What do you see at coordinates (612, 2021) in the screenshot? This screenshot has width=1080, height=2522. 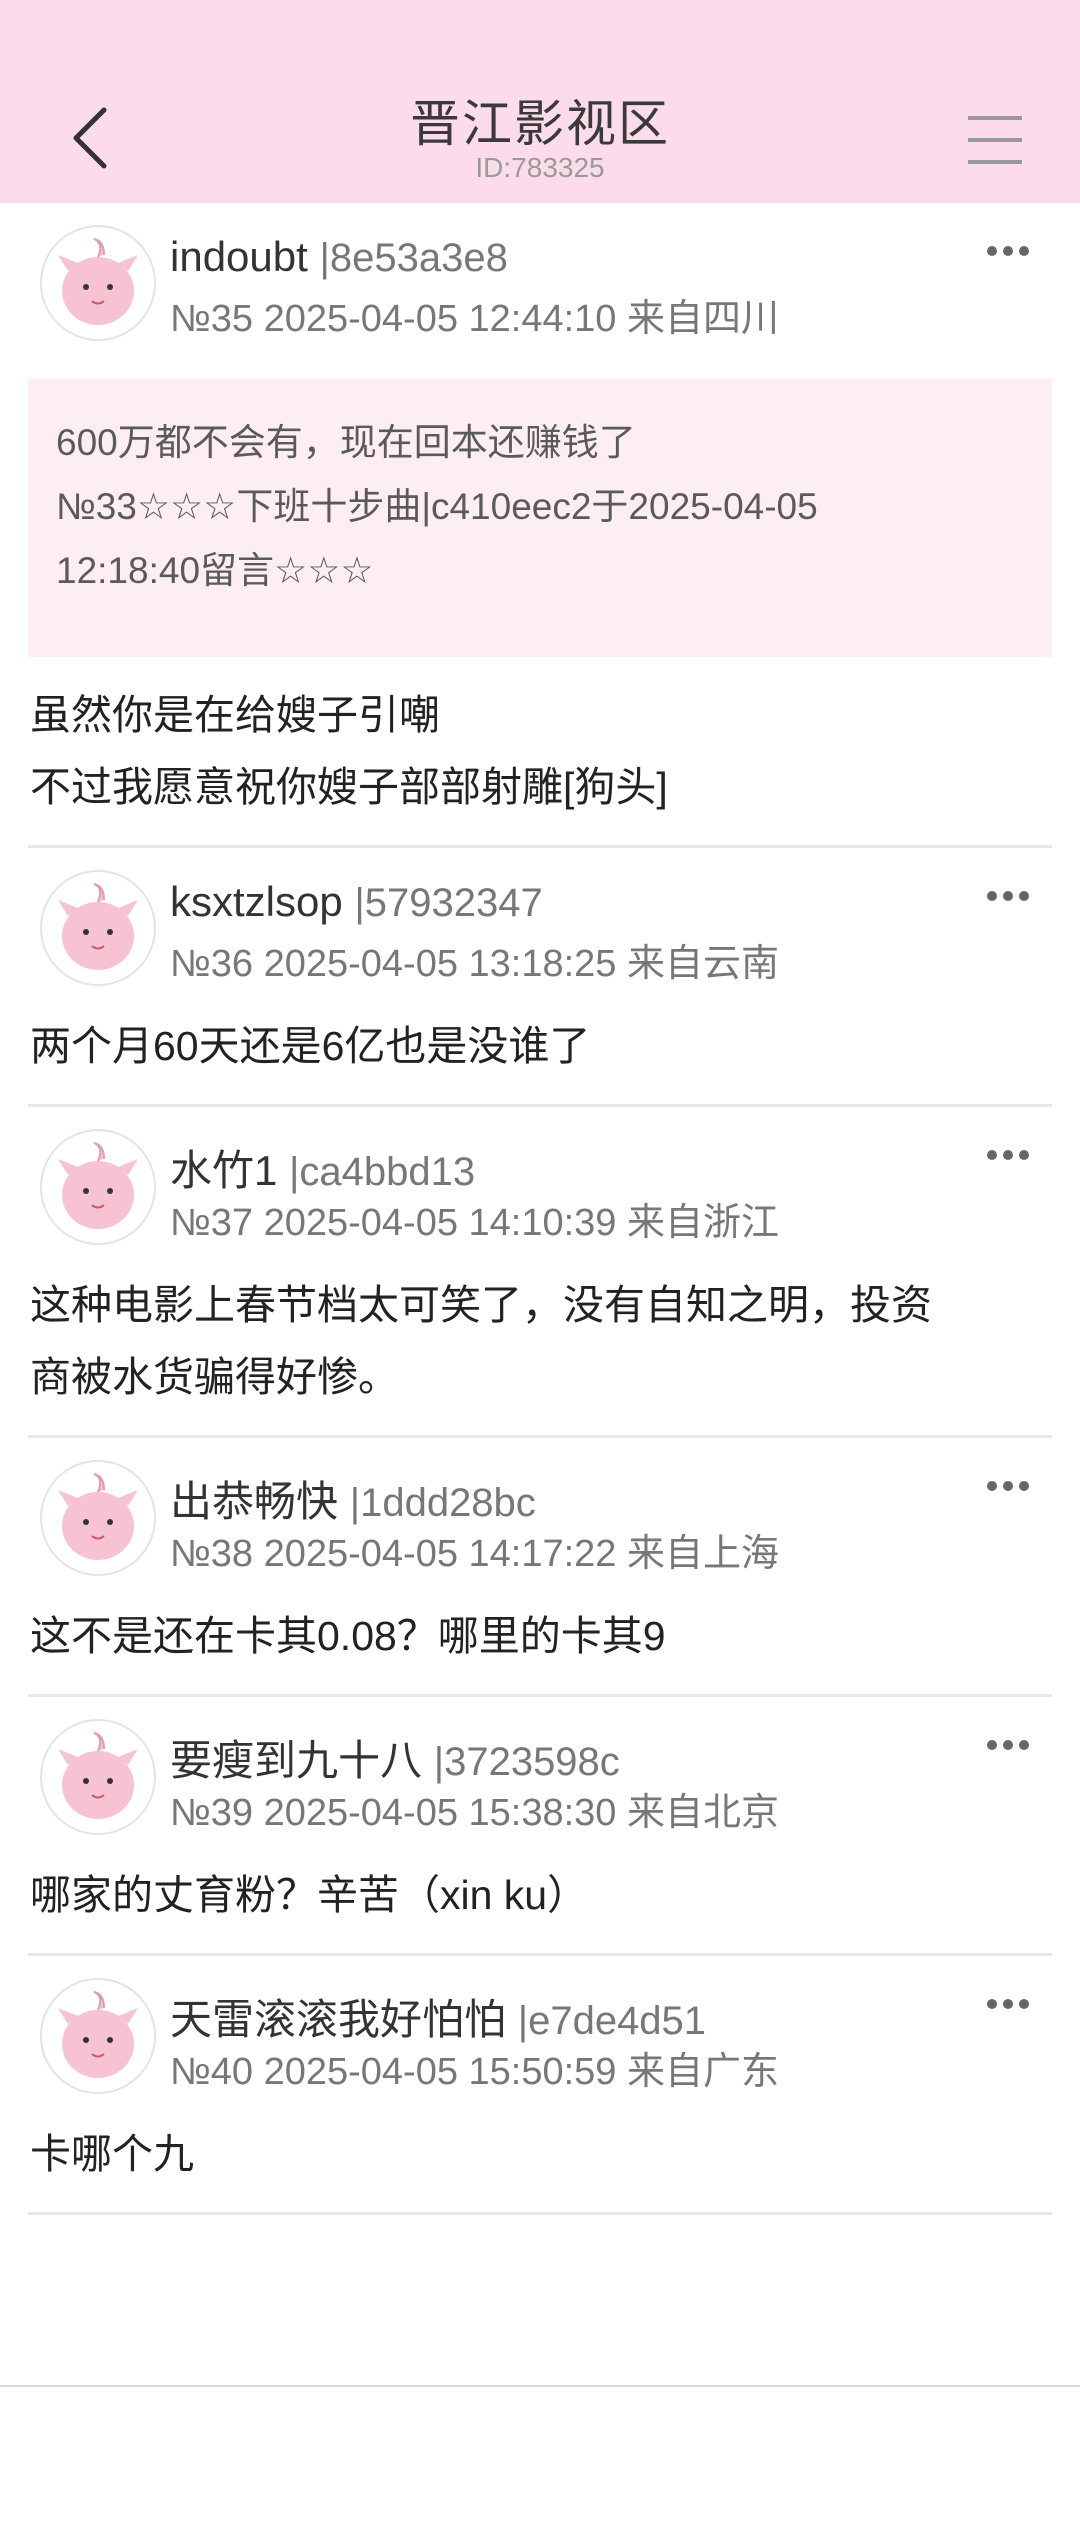 I see `author-hash: |e7de4d51` at bounding box center [612, 2021].